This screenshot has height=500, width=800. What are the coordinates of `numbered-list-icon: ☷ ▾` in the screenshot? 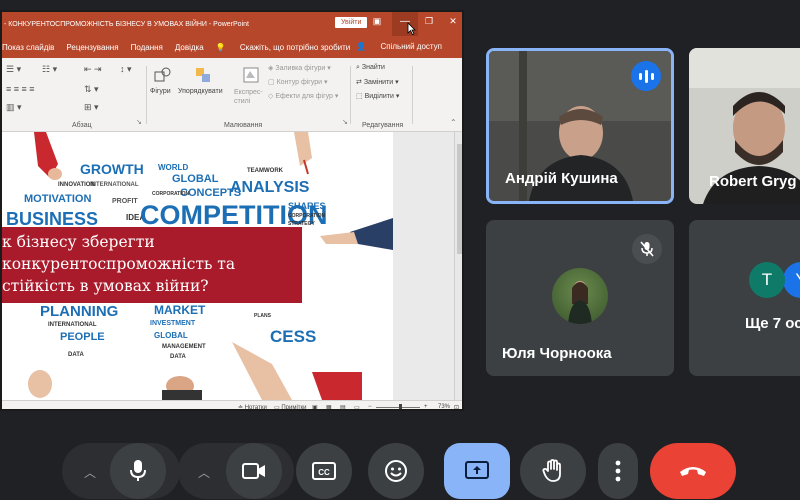 It's located at (49, 69).